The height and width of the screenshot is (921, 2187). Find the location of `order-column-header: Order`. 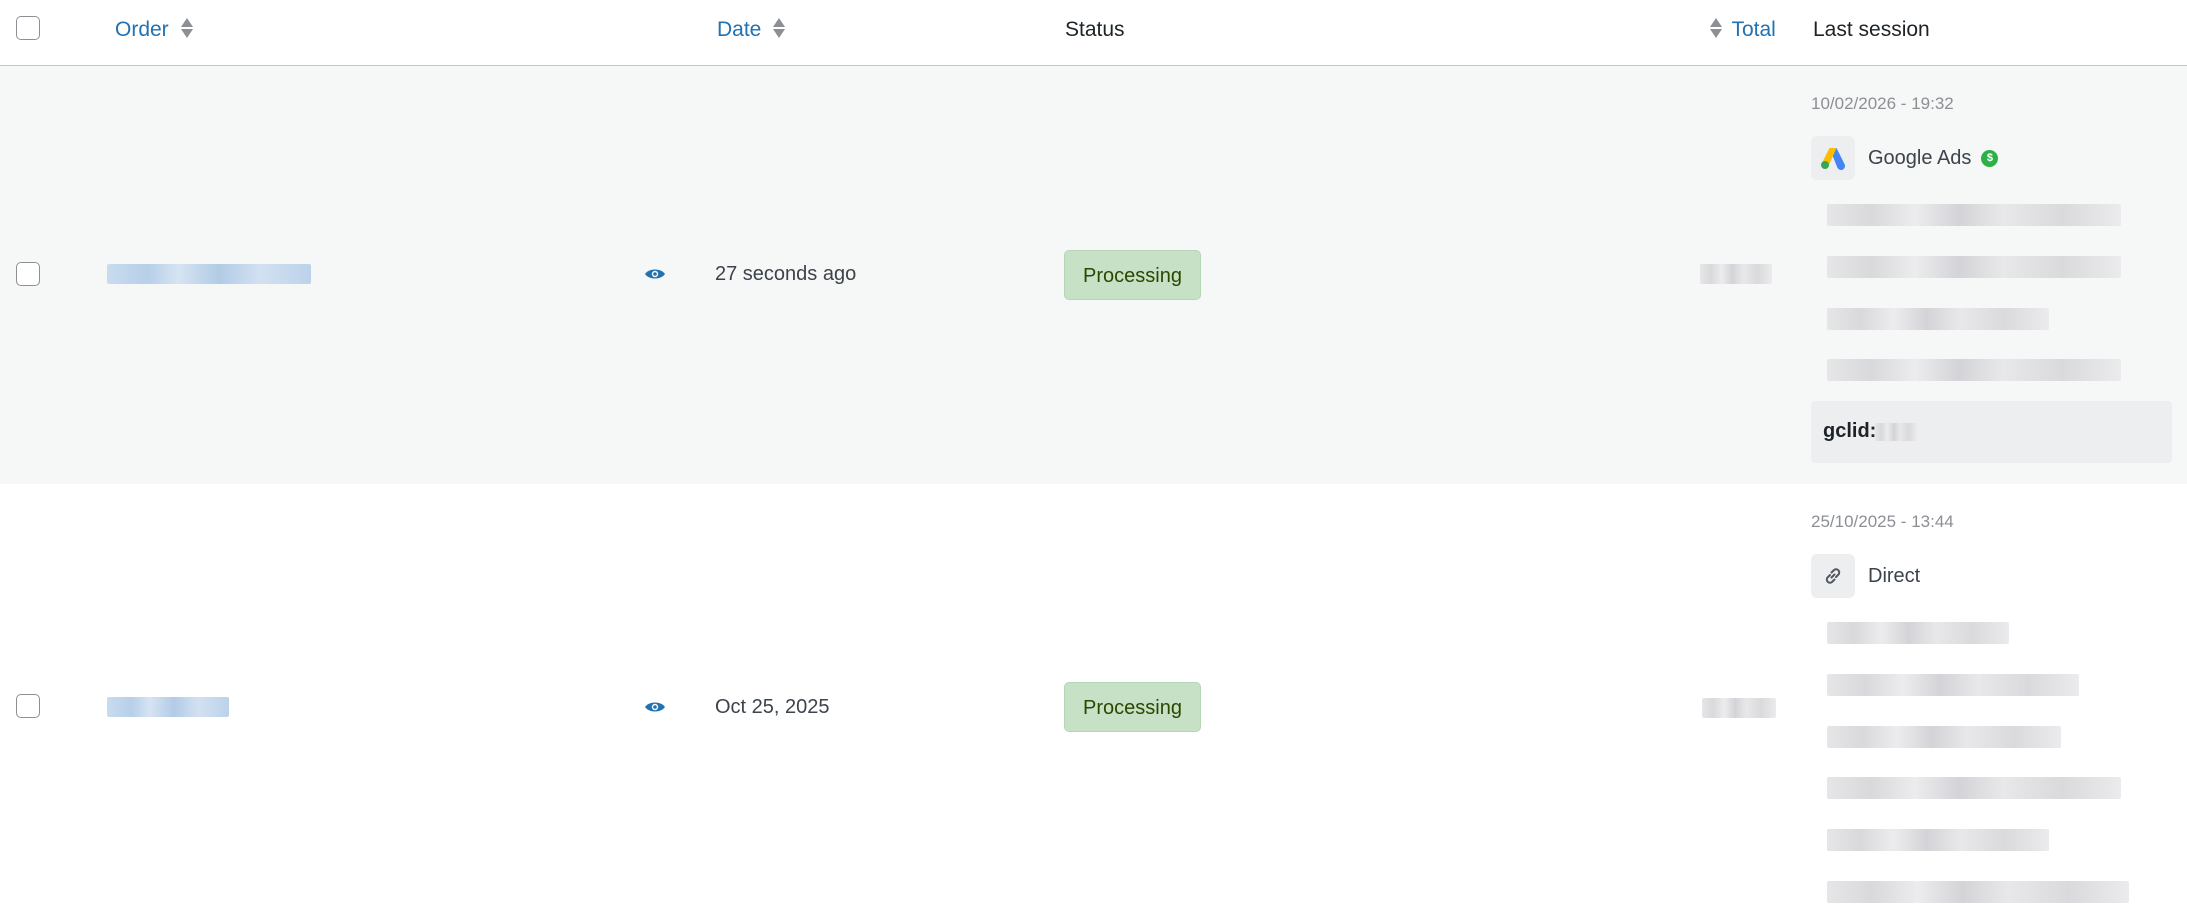

order-column-header: Order is located at coordinates (154, 30).